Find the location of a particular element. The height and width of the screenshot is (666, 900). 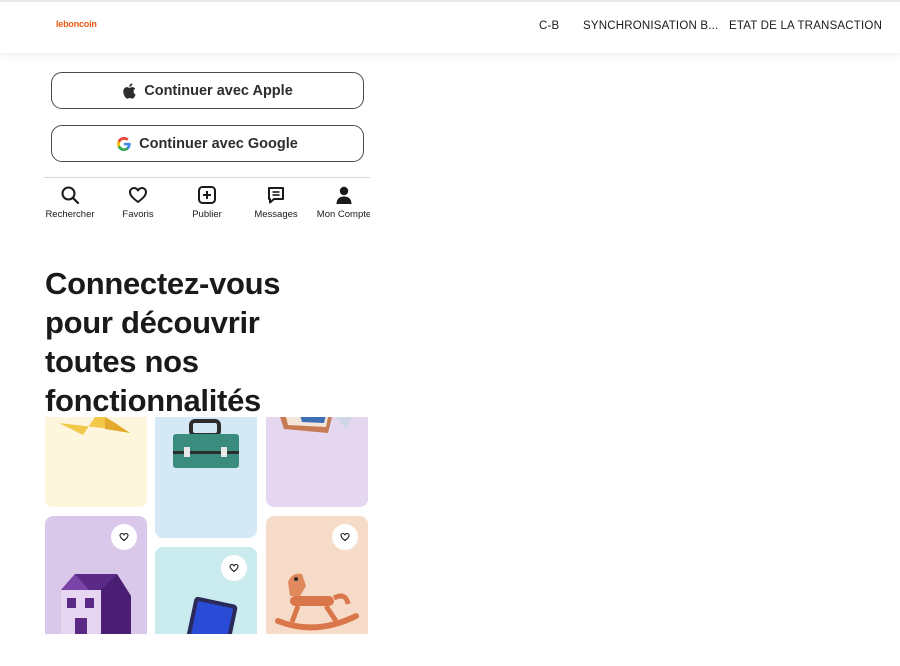

leboncoin-logo: leboncoin is located at coordinates (76, 24).